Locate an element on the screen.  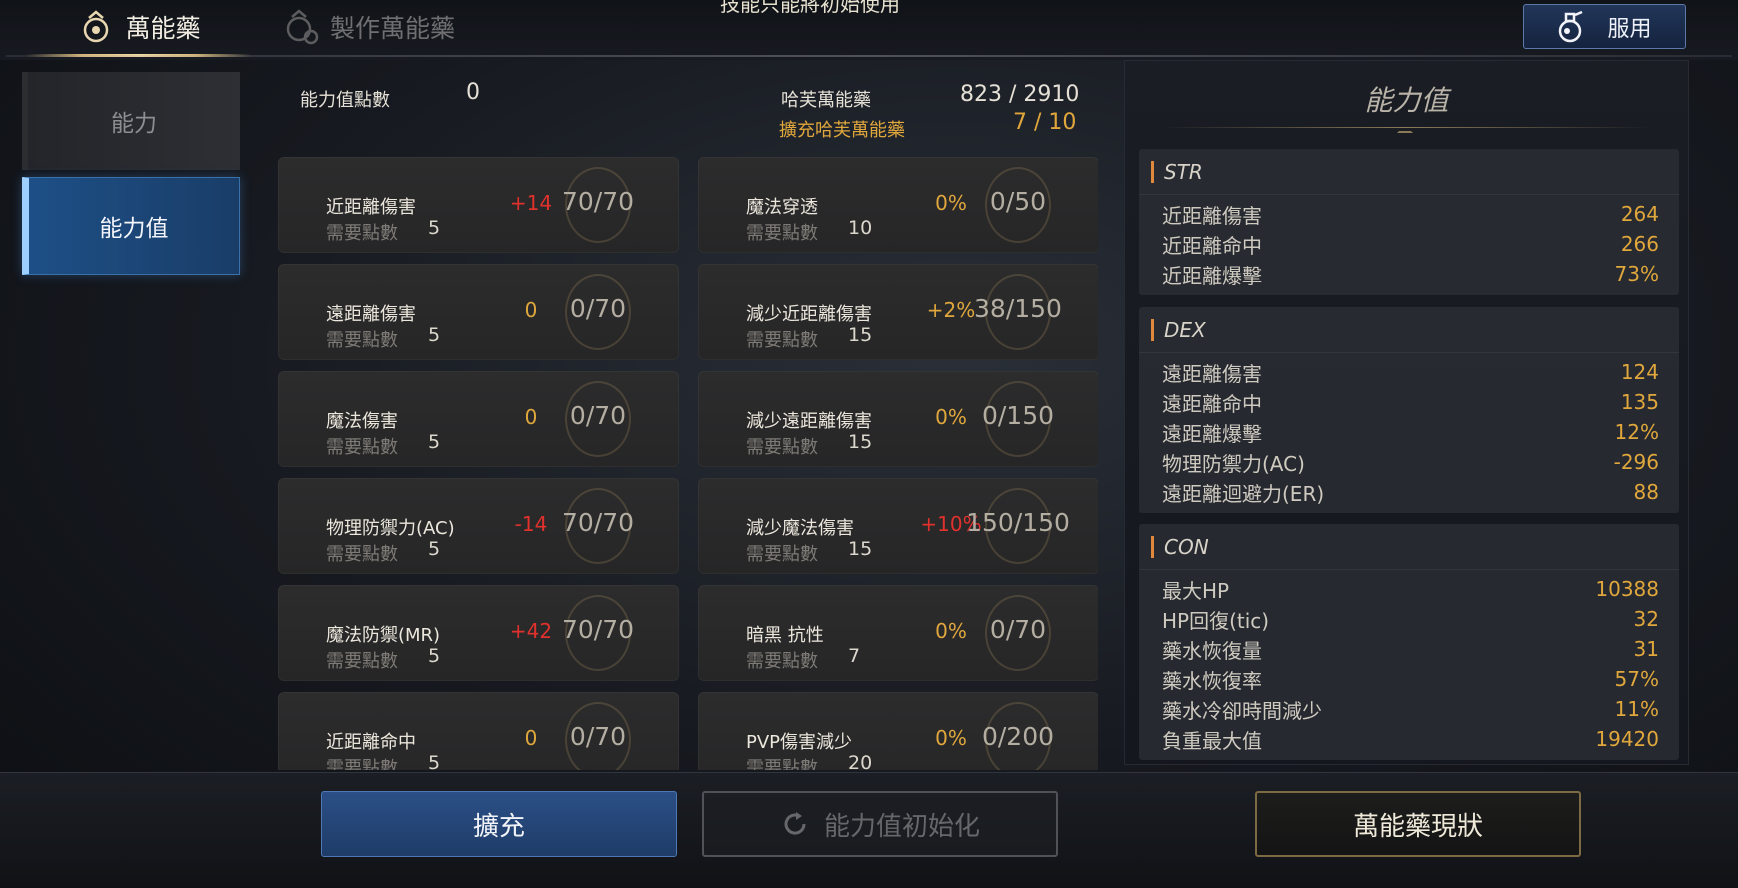
top-divider is located at coordinates (869, 56).